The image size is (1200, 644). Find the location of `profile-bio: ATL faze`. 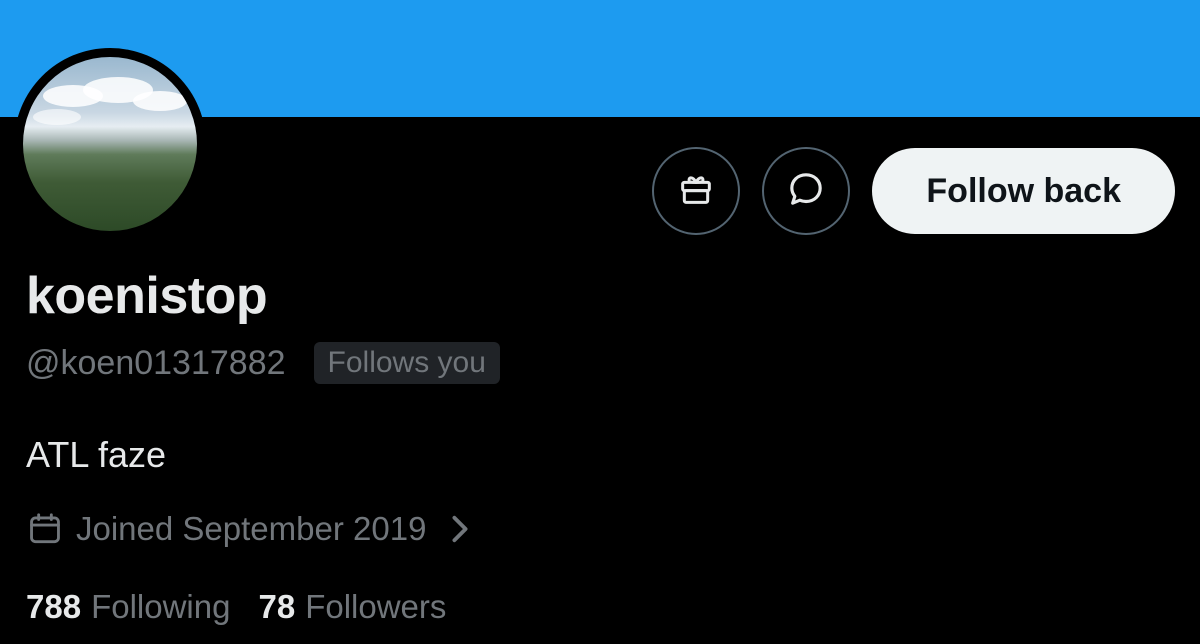

profile-bio: ATL faze is located at coordinates (96, 454).